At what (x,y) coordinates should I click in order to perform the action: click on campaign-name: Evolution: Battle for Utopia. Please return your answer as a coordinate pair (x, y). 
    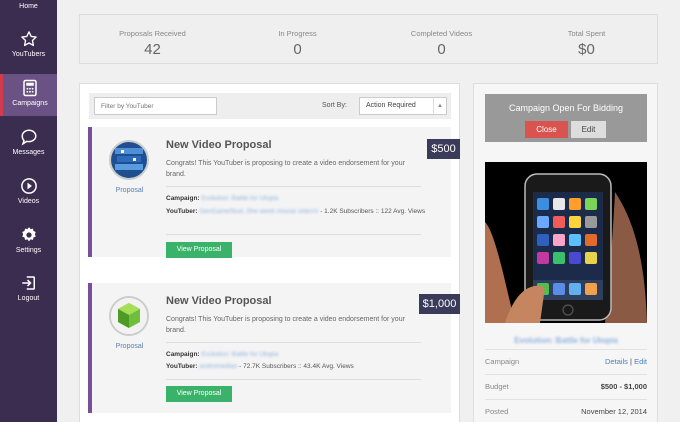
    Looking at the image, I should click on (566, 340).